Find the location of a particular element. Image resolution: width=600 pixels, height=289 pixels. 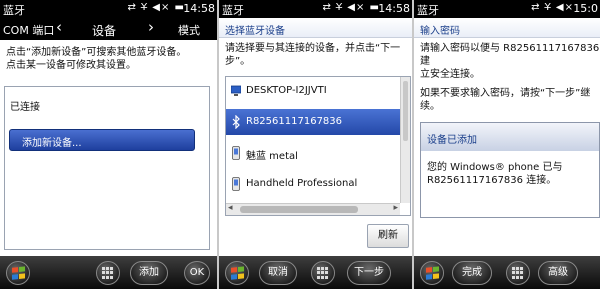

device-row: 魅蓝 metal is located at coordinates (313, 153).